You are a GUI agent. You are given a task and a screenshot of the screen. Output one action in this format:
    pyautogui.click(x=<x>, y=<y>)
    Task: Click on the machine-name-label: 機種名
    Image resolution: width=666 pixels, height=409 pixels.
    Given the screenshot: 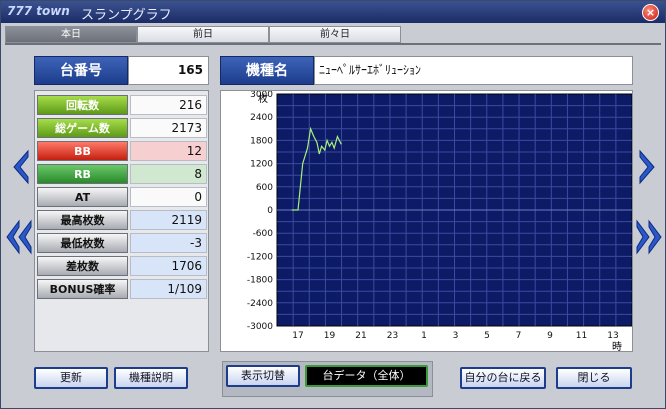 What is the action you would take?
    pyautogui.click(x=267, y=70)
    